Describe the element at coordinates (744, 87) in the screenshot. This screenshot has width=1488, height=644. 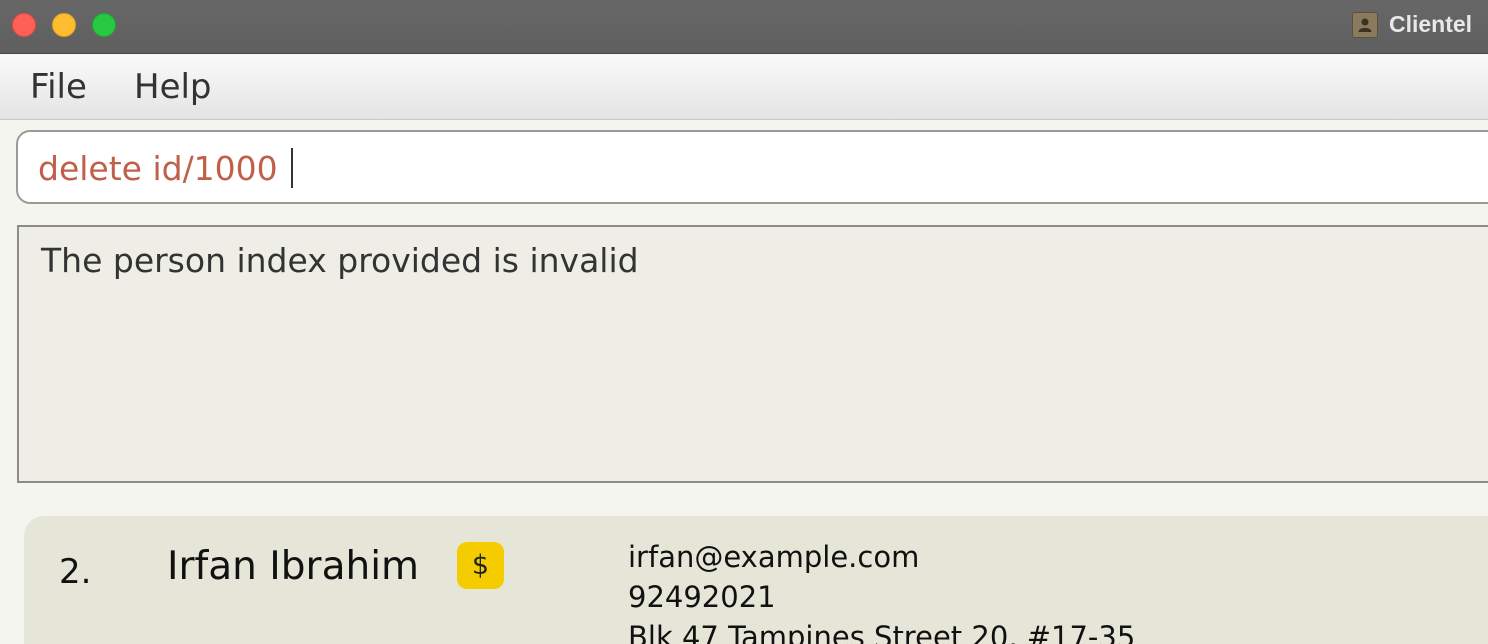
I see `menu-bar: File Help` at that location.